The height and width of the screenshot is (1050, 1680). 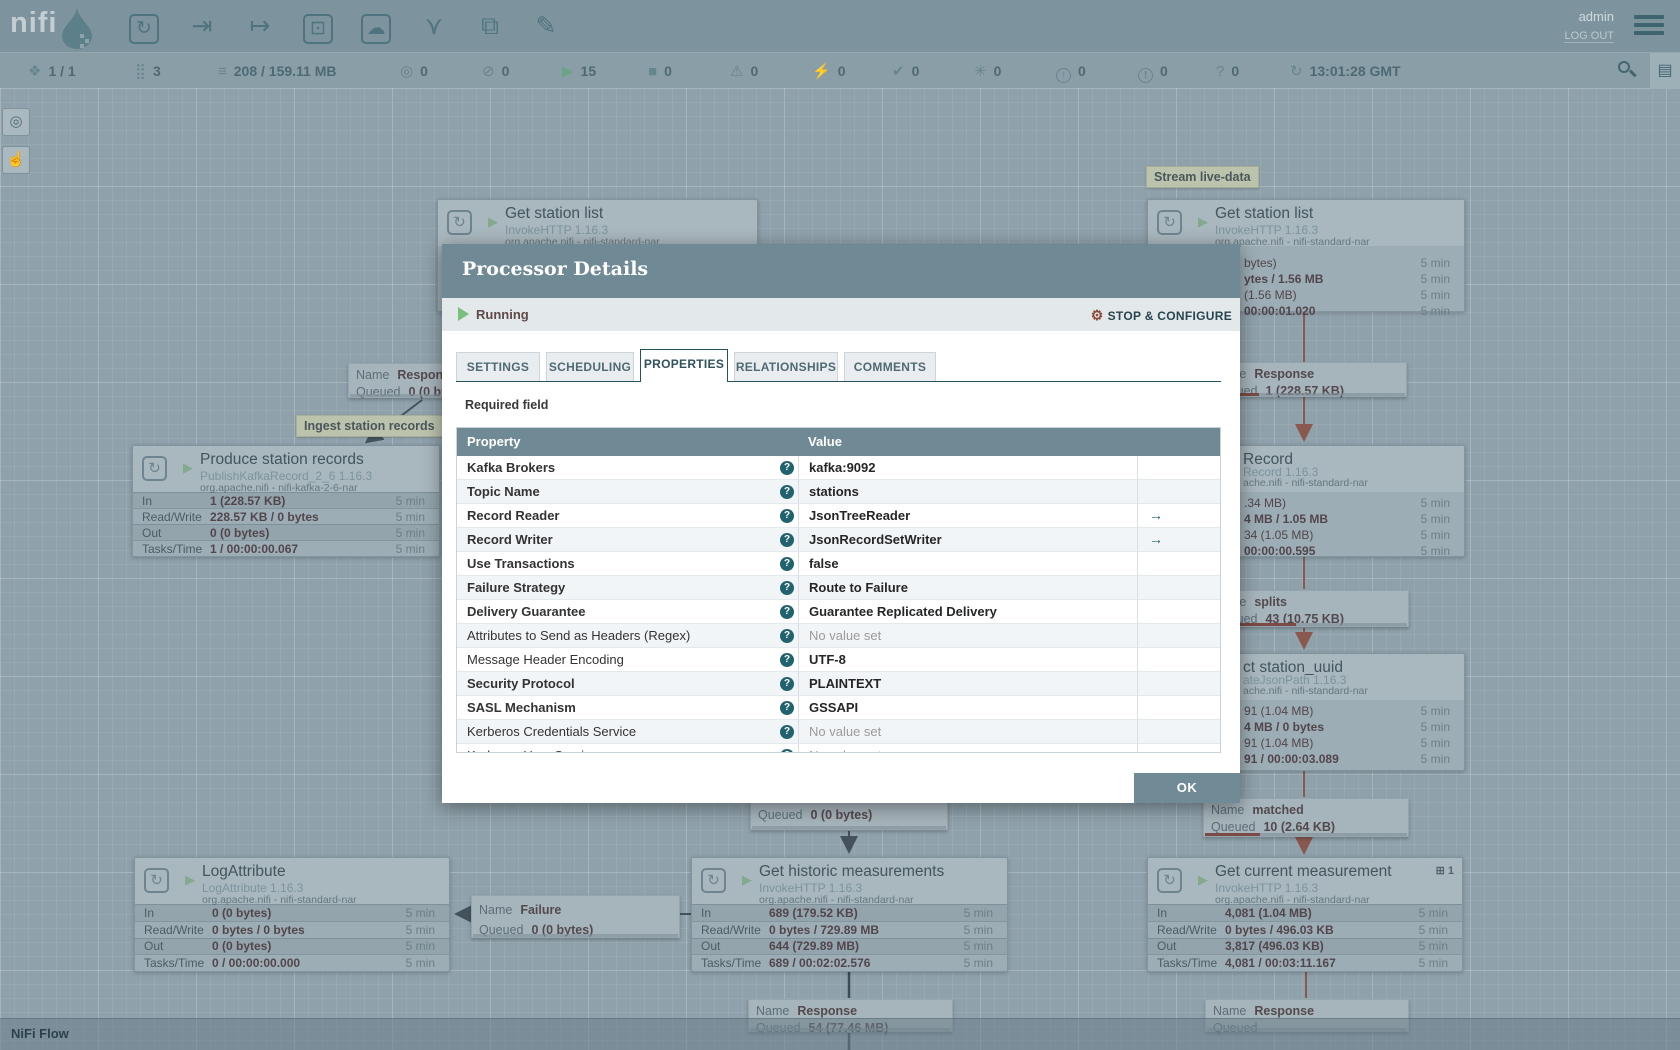 I want to click on breadcrumb: NiFi Flow, so click(x=40, y=1033).